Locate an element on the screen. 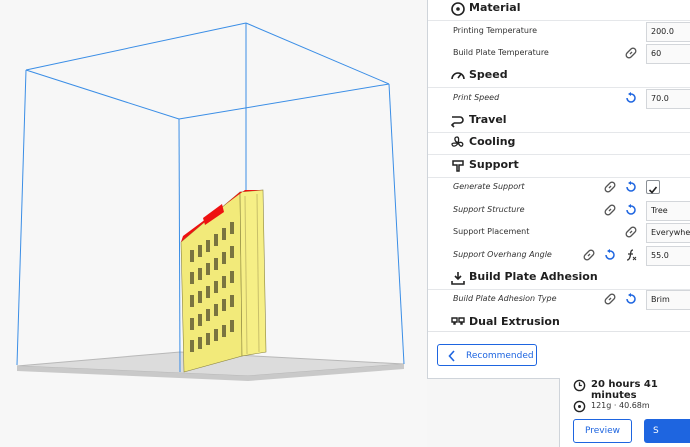 This screenshot has width=690, height=447. generate-support-checkbox is located at coordinates (653, 187).